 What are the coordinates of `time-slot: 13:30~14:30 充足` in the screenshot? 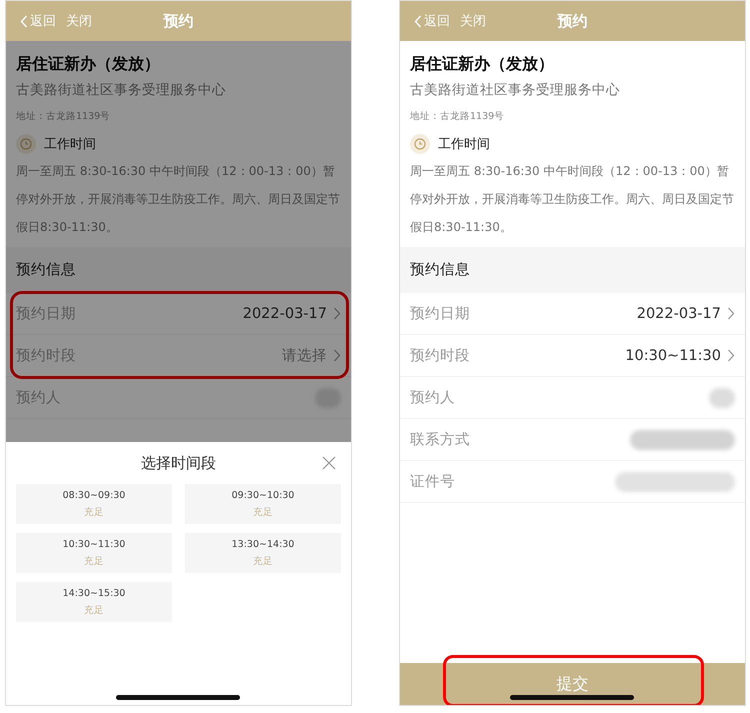 It's located at (263, 553).